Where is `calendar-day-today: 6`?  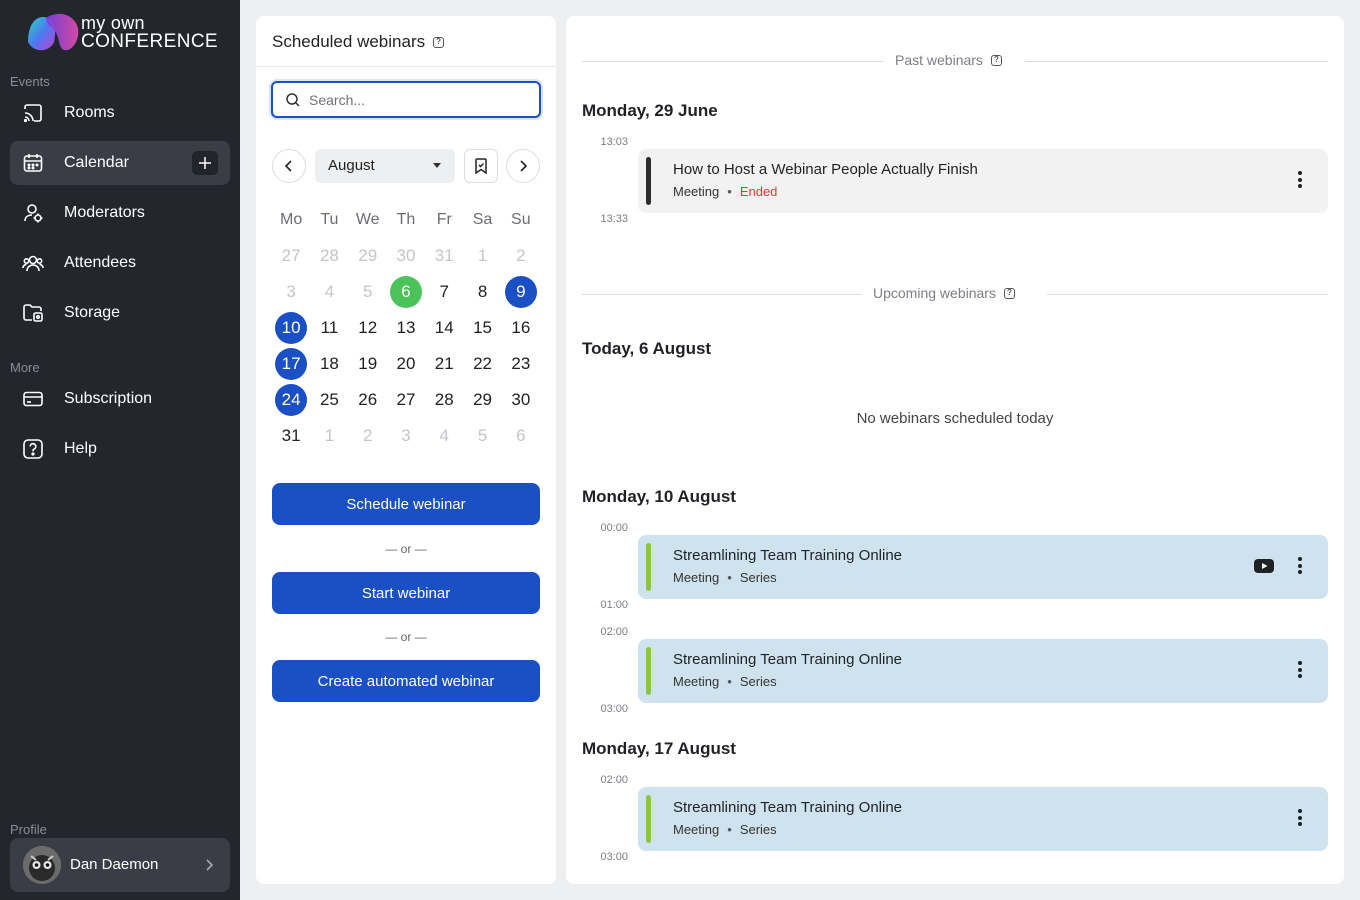 calendar-day-today: 6 is located at coordinates (406, 292).